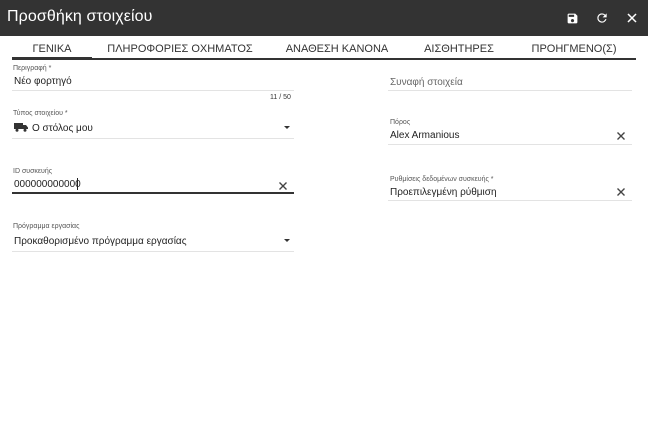 The image size is (648, 444). I want to click on work-schedule-underline, so click(153, 251).